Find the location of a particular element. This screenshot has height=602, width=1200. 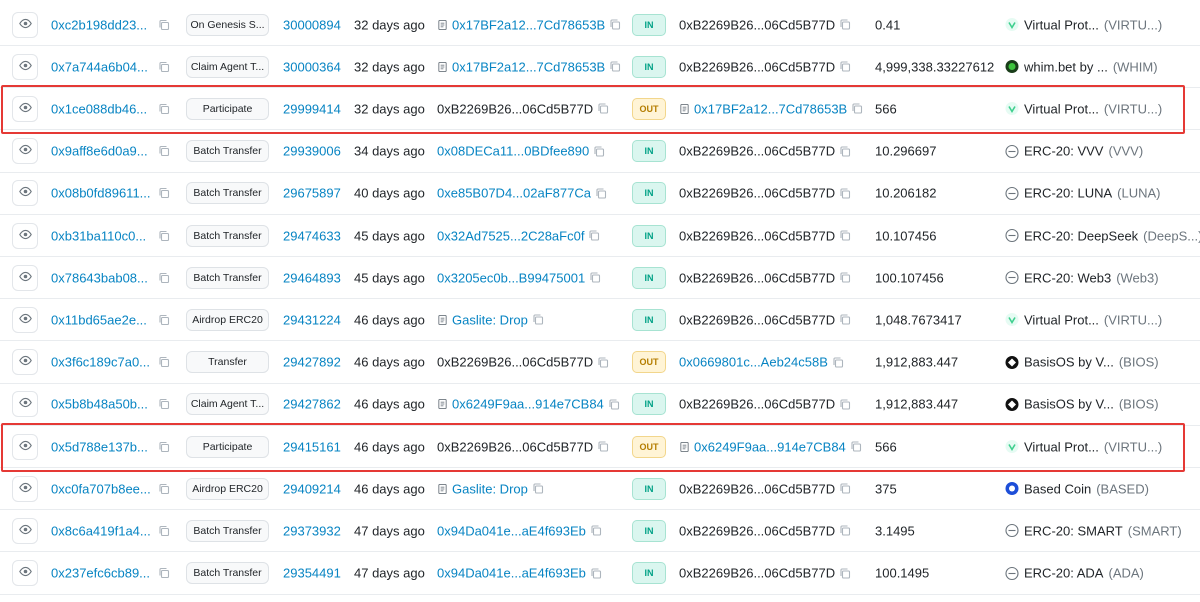

to-address-text: 0x6249F9aa...914e7CB84 is located at coordinates (770, 446).